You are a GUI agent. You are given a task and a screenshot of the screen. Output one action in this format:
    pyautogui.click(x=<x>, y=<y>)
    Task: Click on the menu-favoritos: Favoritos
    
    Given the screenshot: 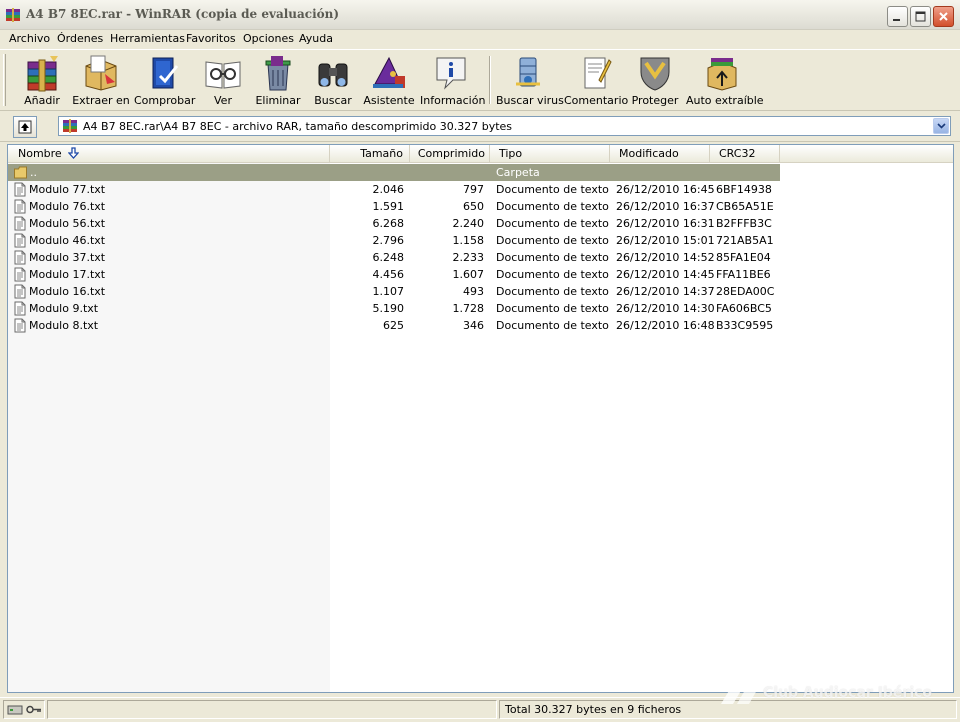 What is the action you would take?
    pyautogui.click(x=211, y=38)
    